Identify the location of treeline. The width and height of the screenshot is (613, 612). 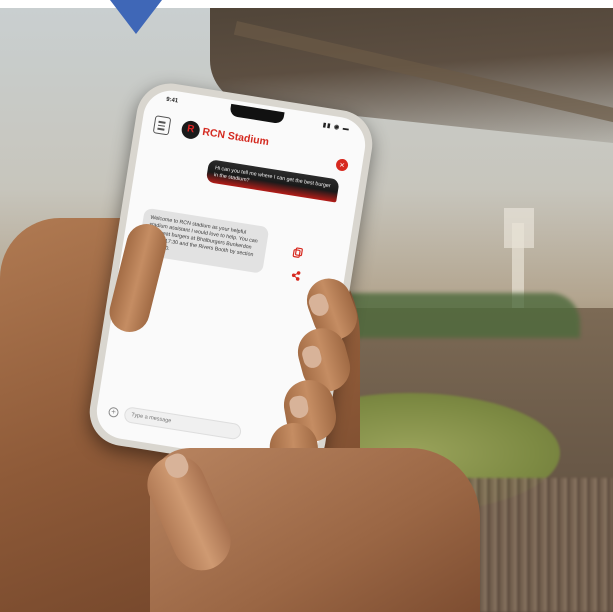
(455, 315).